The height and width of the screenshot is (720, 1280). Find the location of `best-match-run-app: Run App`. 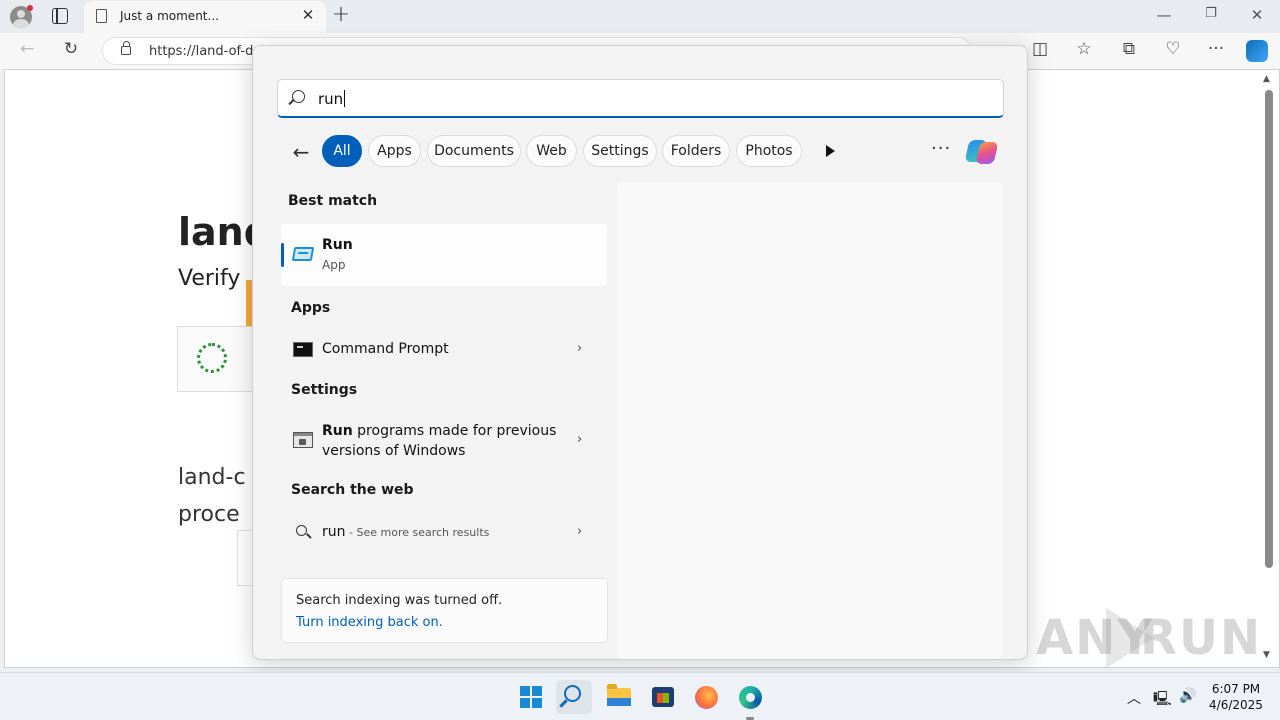

best-match-run-app: Run App is located at coordinates (444, 255).